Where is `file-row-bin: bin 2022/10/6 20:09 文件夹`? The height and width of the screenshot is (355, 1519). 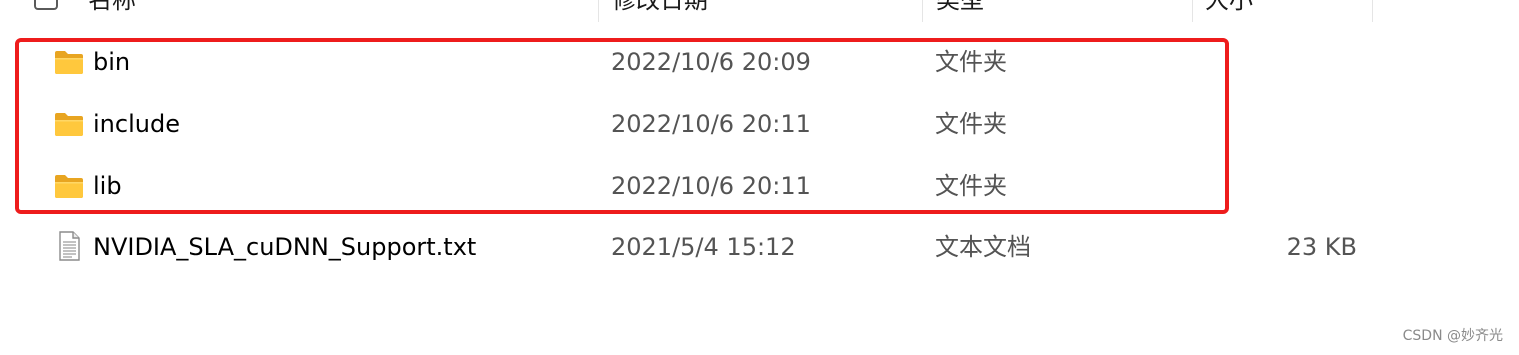 file-row-bin: bin 2022/10/6 20:09 文件夹 is located at coordinates (750, 62).